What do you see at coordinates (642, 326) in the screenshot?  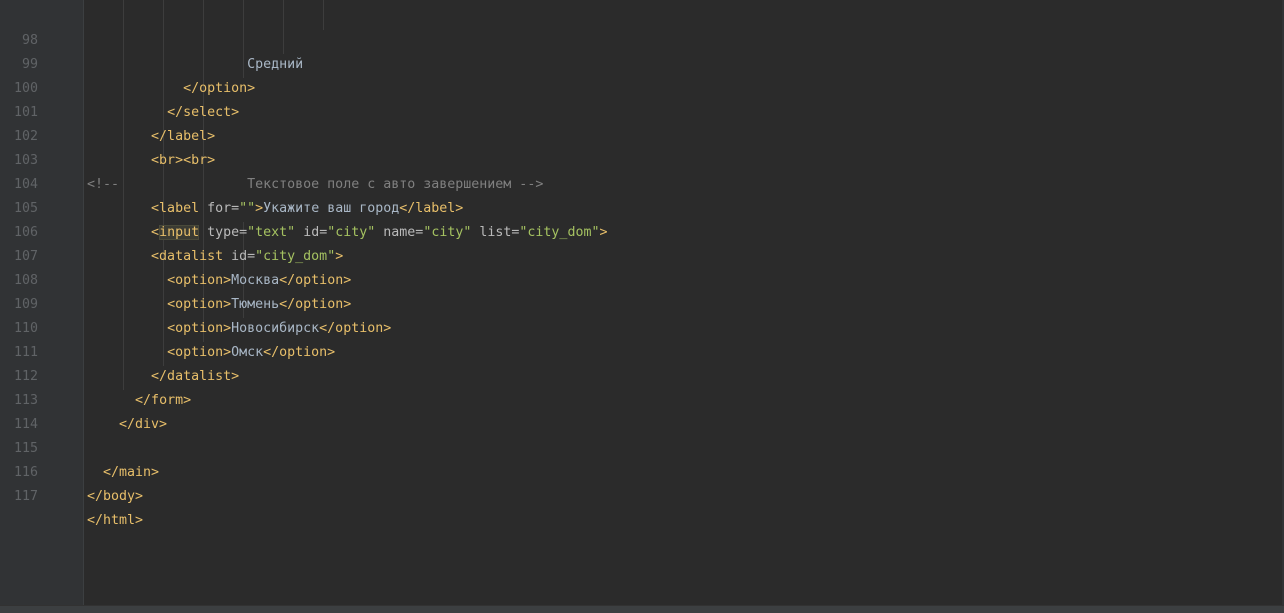 I see `code-line: 110 <option>Омск</option>` at bounding box center [642, 326].